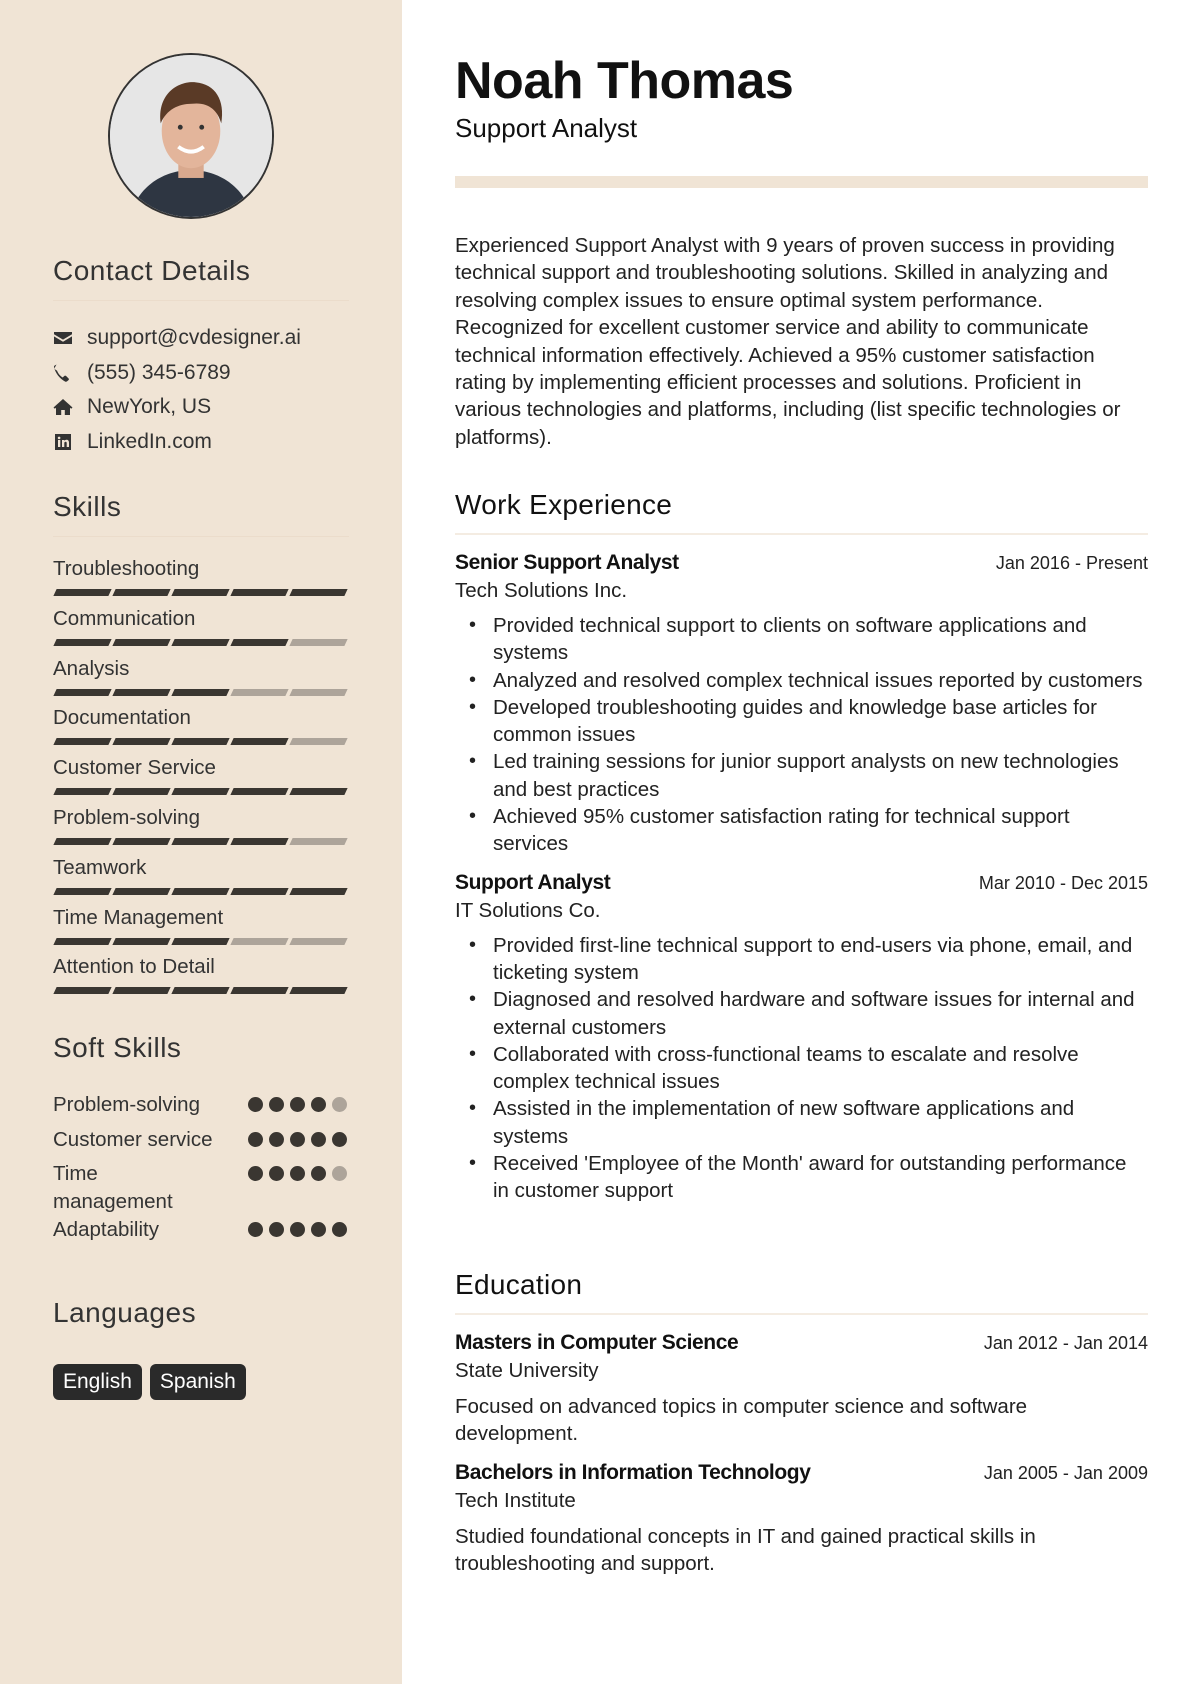  Describe the element at coordinates (100, 867) in the screenshot. I see `skill-name: Teamwork` at that location.